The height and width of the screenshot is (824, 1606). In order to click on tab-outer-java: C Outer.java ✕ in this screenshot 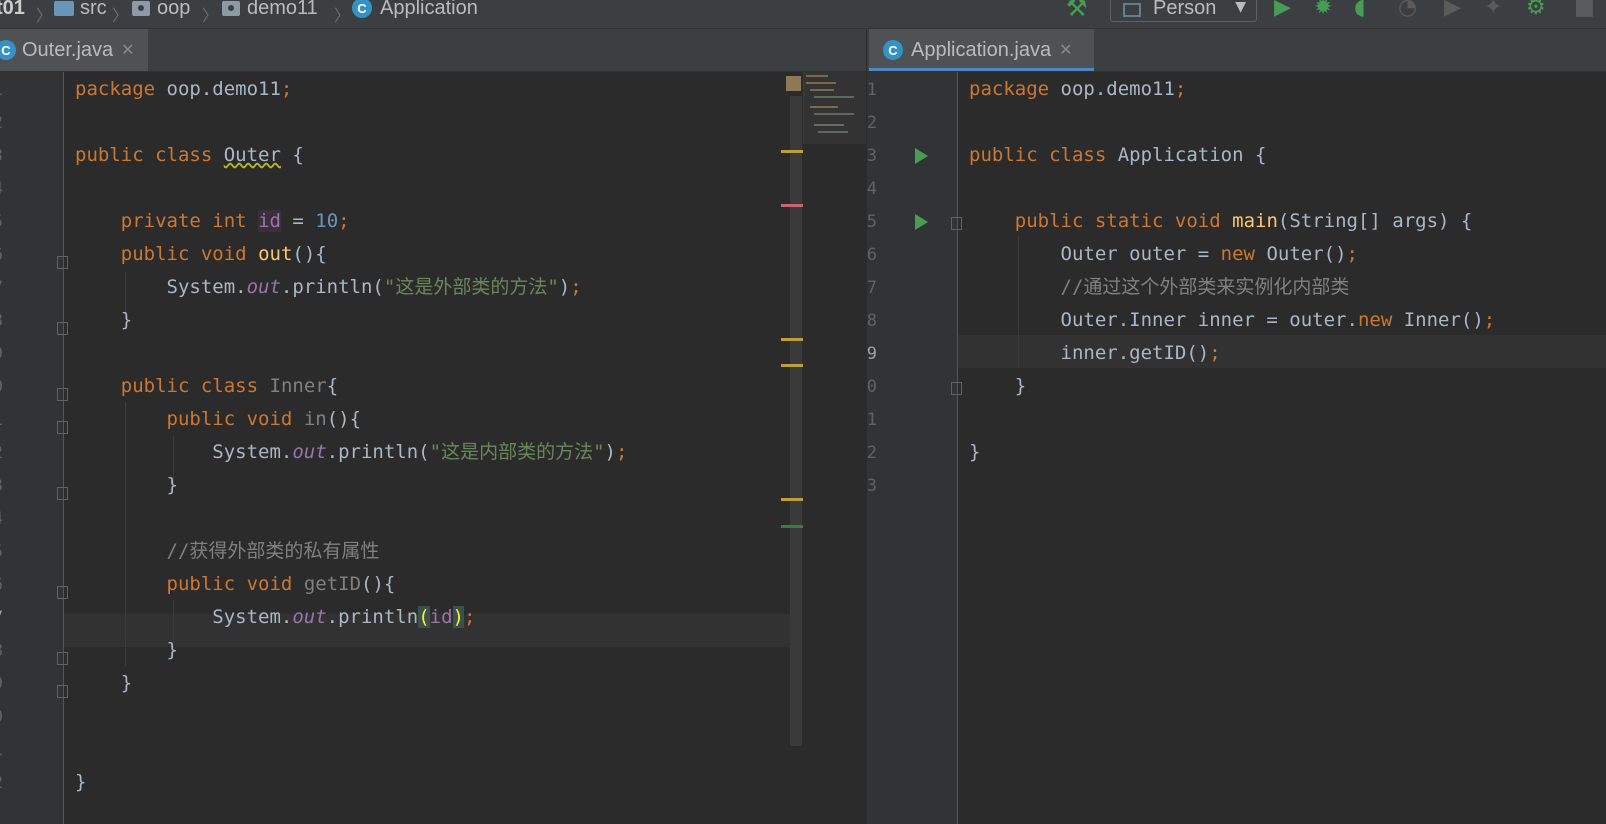, I will do `click(74, 50)`.